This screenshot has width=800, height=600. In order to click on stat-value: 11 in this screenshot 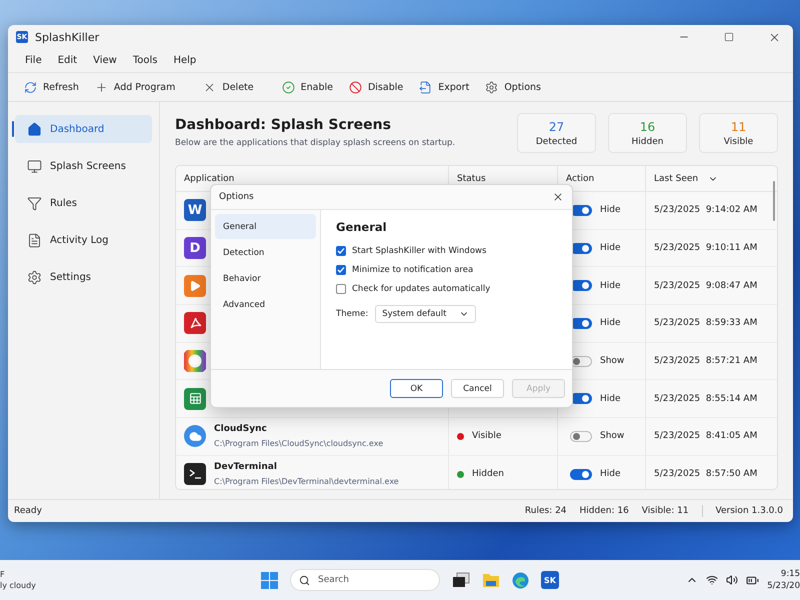, I will do `click(738, 127)`.